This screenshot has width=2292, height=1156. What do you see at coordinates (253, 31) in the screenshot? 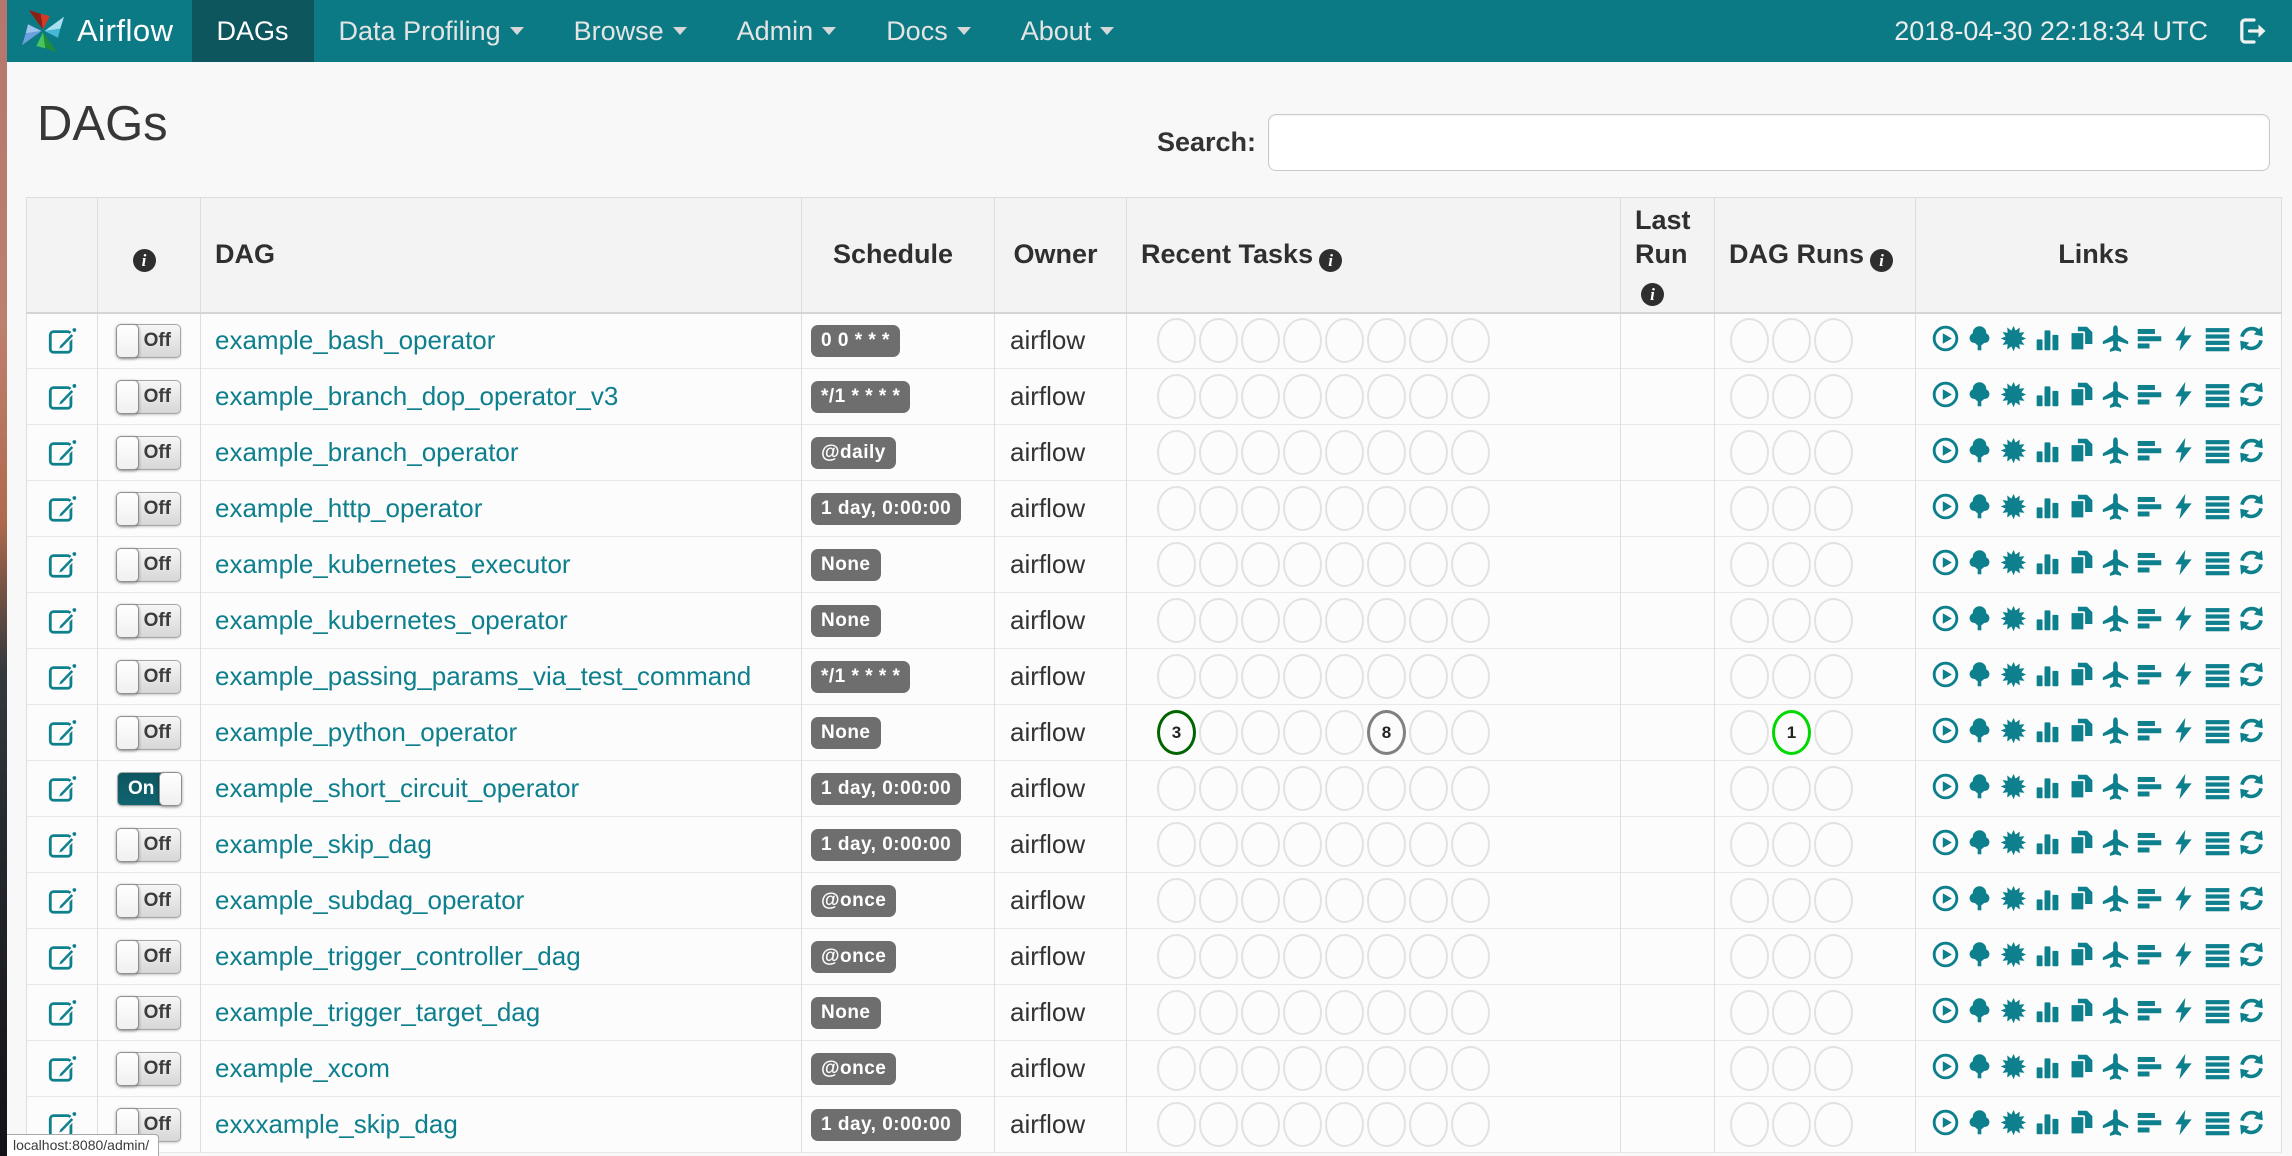
I see `nav-item-dags: DAGs` at bounding box center [253, 31].